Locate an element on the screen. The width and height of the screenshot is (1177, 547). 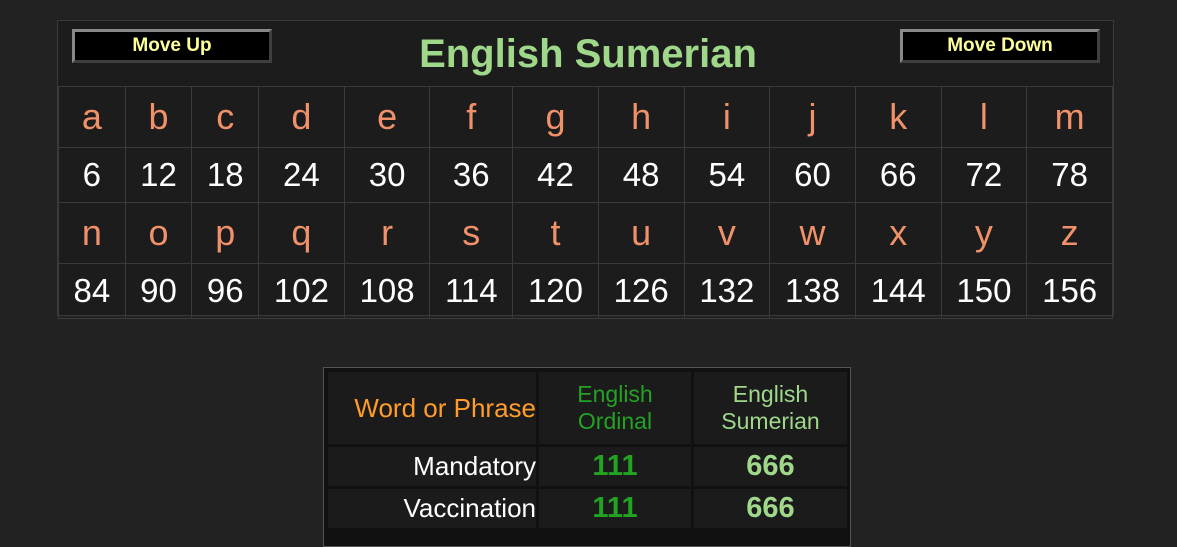
value-cell: 78 is located at coordinates (1069, 175).